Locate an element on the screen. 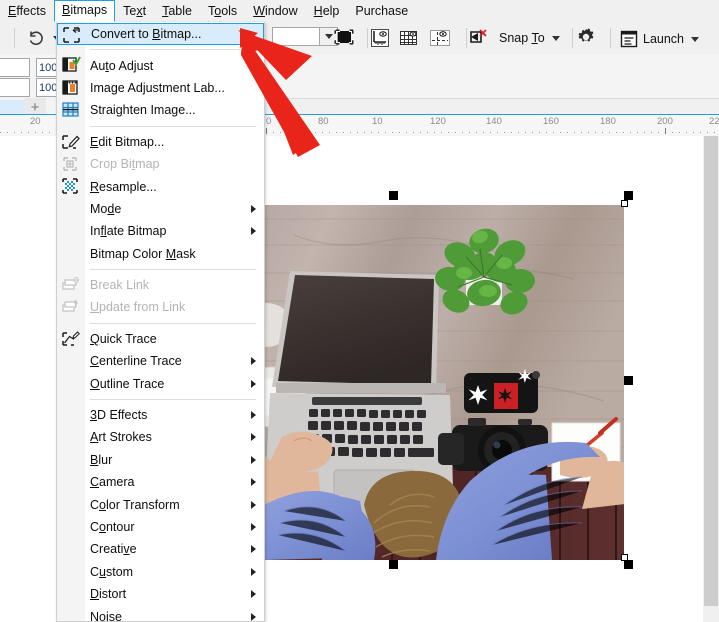  selection-handle-bottom-center is located at coordinates (393, 564).